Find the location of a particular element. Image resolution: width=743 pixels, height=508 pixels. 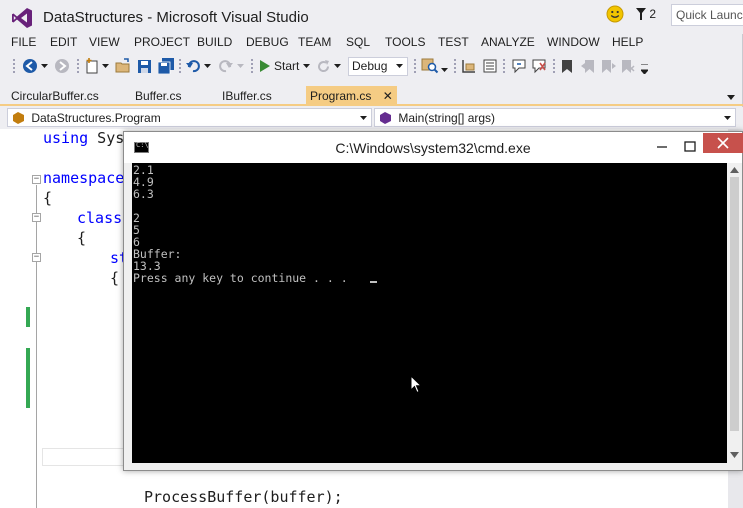

clear-comments-button is located at coordinates (539, 66).